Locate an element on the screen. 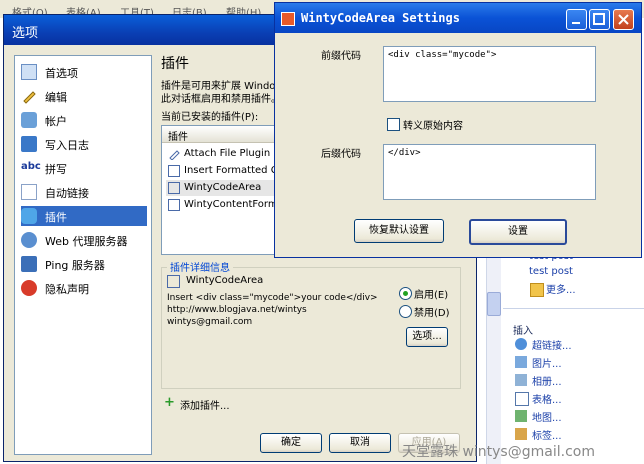  divider is located at coordinates (573, 308).